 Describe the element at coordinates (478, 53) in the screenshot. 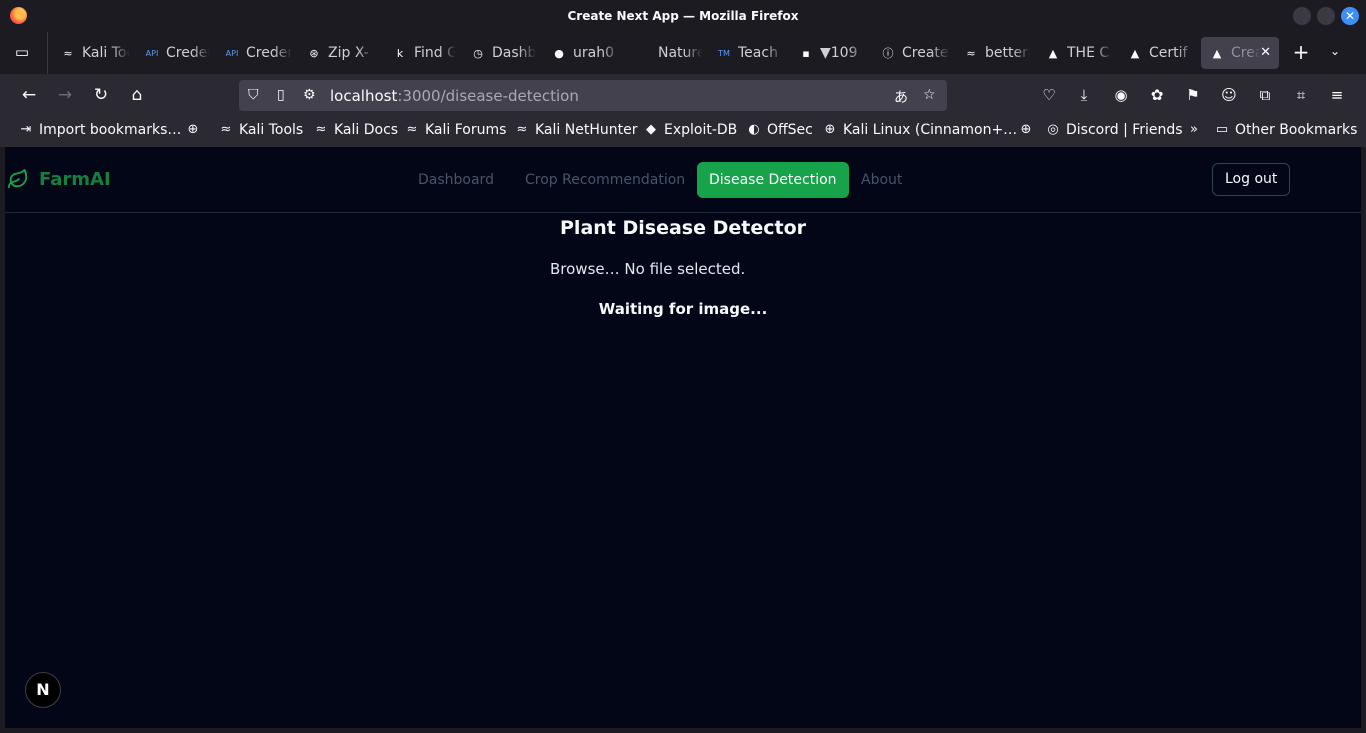

I see `clock-icon: ◷` at that location.